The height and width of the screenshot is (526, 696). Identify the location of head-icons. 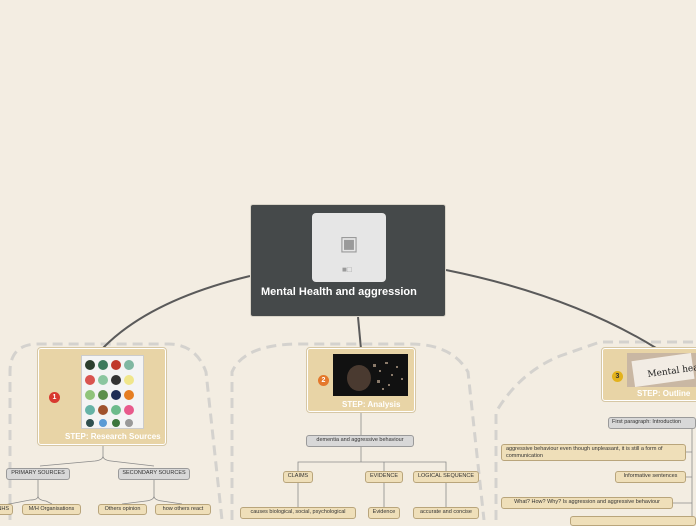
(109, 393).